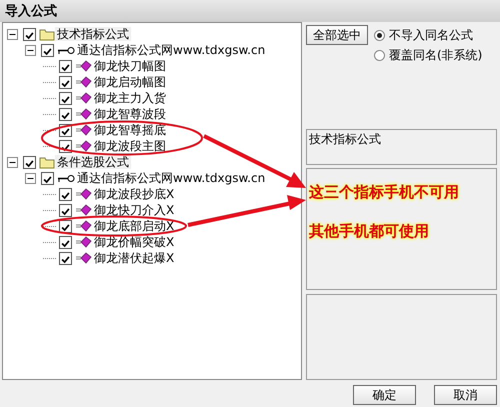 This screenshot has height=407, width=500. I want to click on ok-button: 确定, so click(384, 395).